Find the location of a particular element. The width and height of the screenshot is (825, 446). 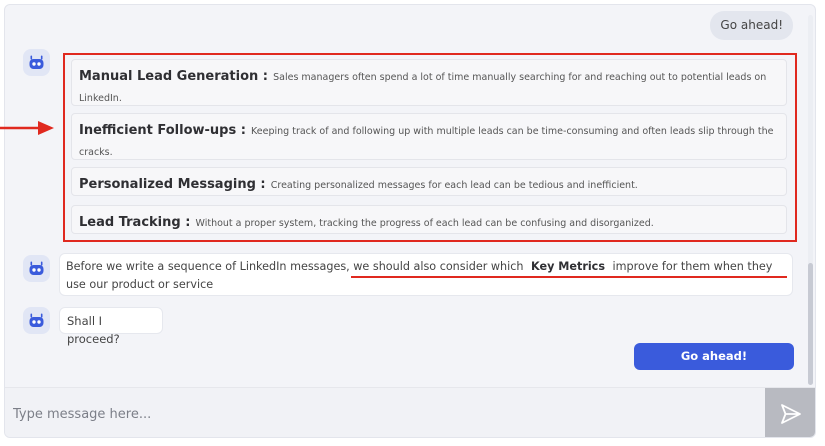

send-button is located at coordinates (790, 412).